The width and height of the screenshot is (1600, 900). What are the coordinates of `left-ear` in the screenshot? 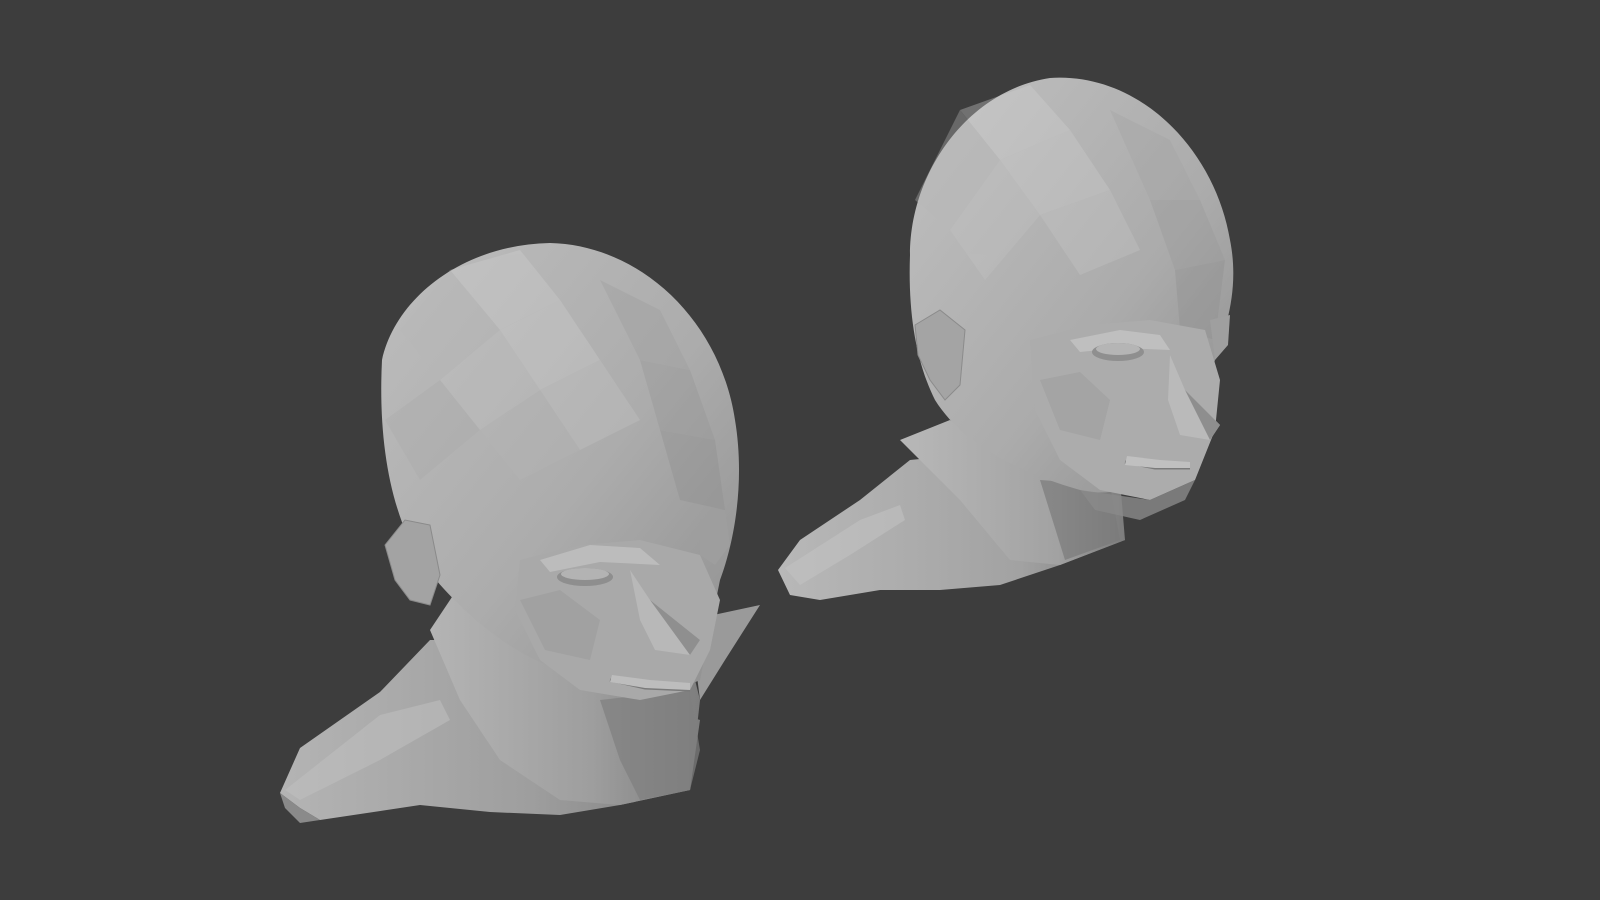 It's located at (412, 562).